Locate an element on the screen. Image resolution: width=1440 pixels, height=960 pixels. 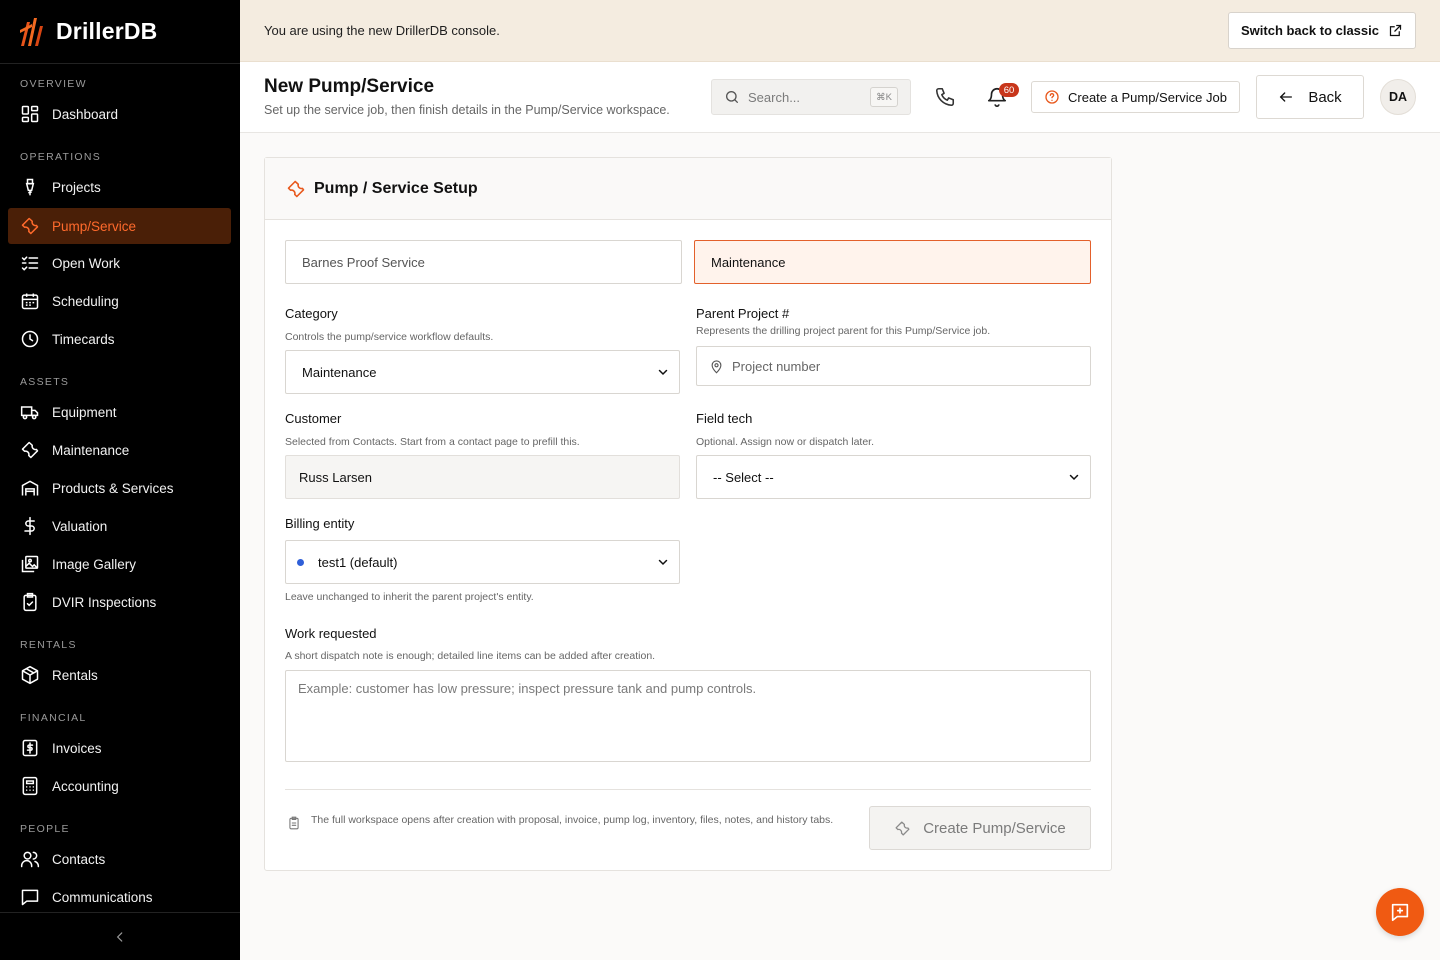
switch-to-classic-label: Switch back to classic is located at coordinates (1309, 30).